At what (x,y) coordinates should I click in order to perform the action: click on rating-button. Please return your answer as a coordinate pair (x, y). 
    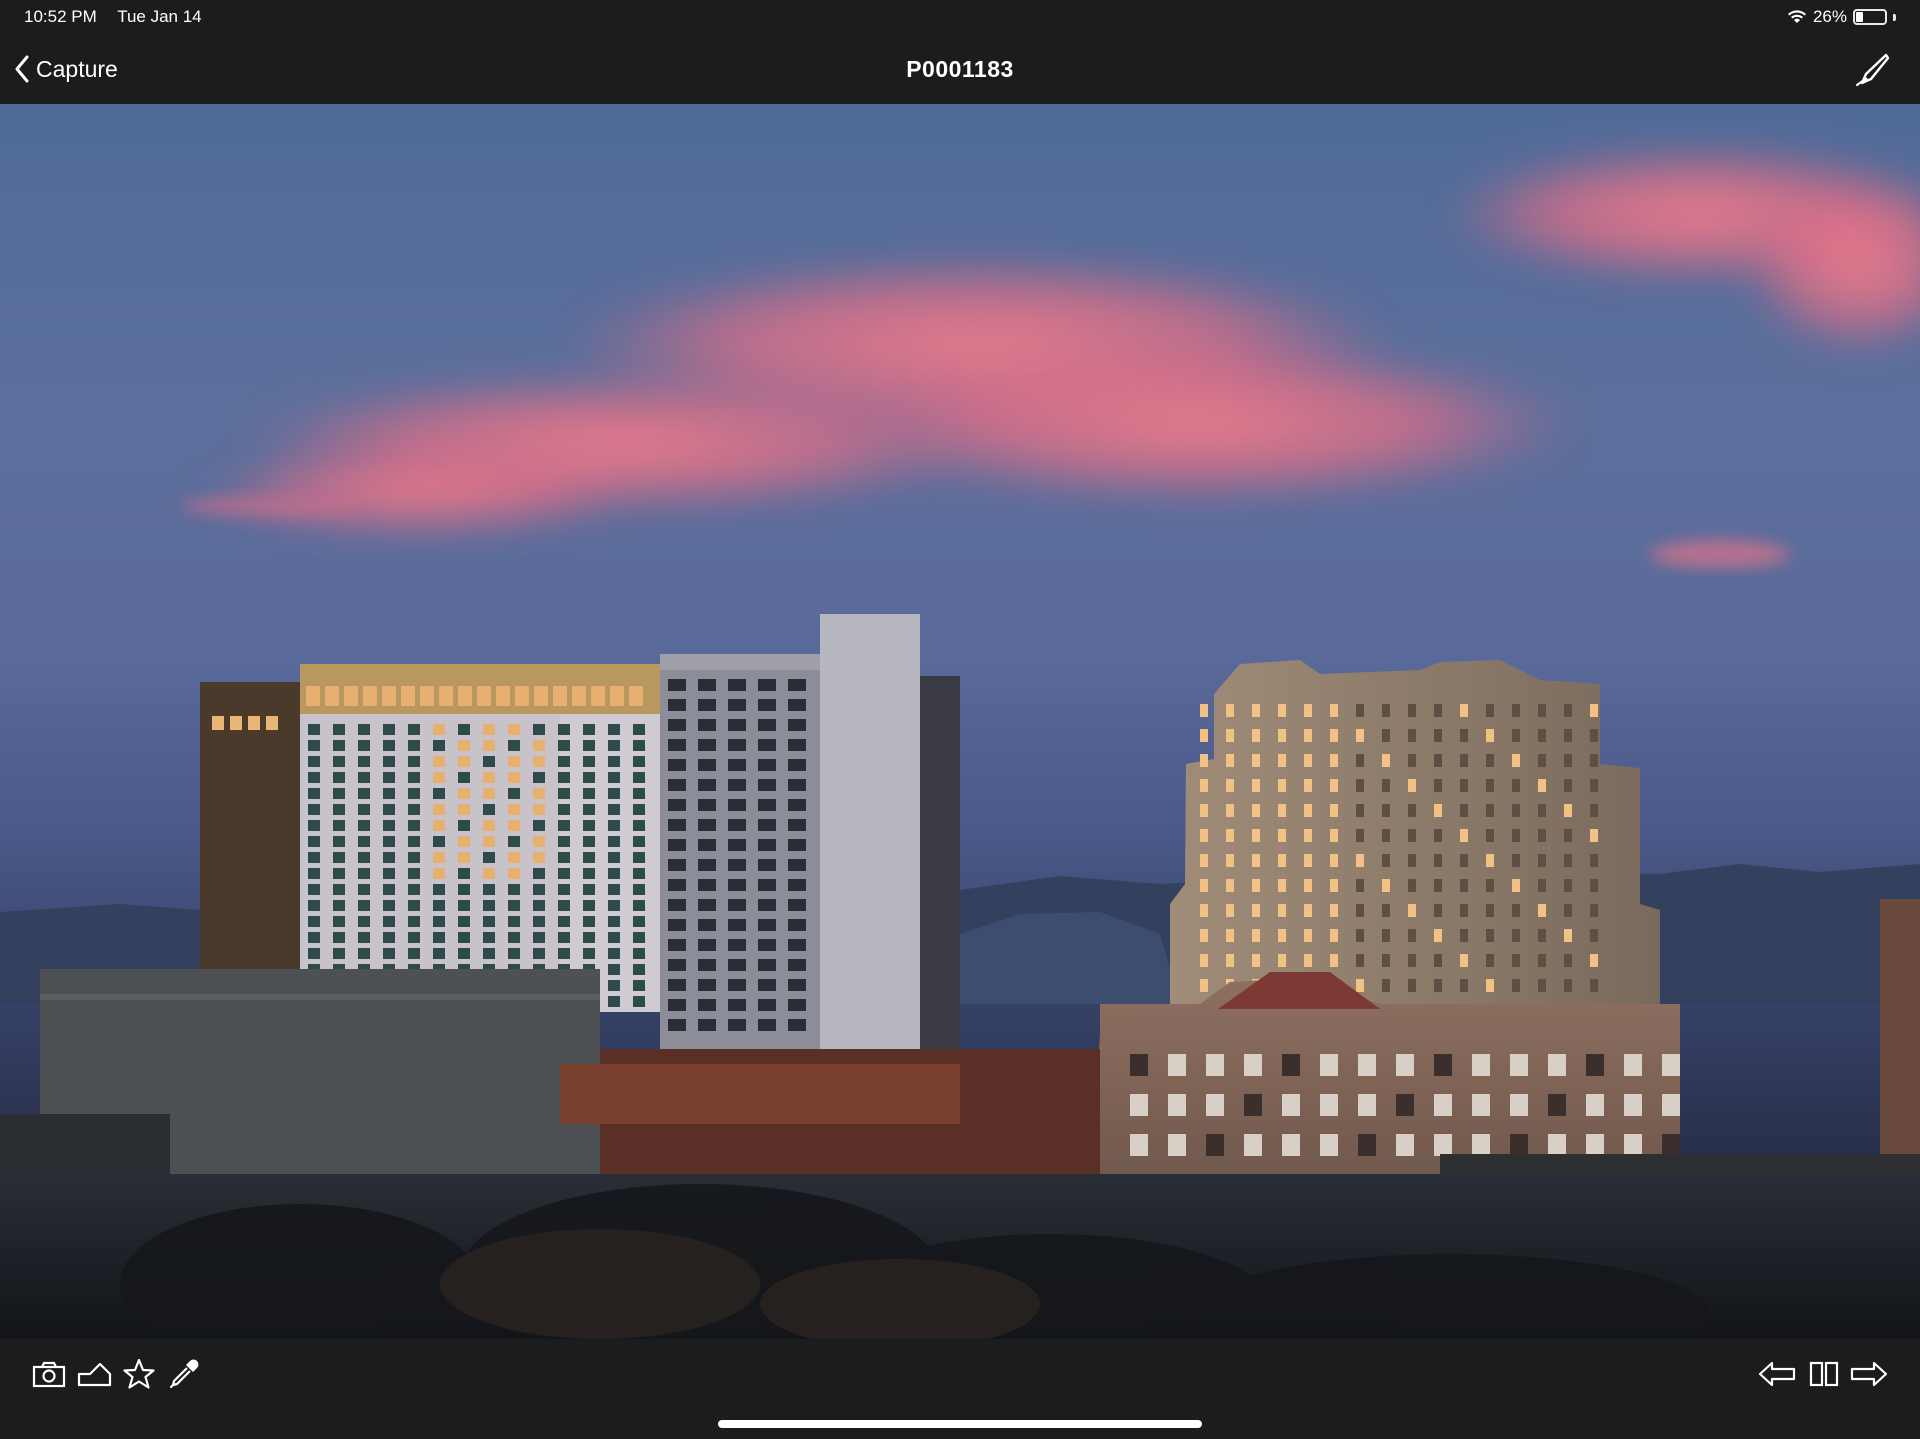
    Looking at the image, I should click on (139, 1374).